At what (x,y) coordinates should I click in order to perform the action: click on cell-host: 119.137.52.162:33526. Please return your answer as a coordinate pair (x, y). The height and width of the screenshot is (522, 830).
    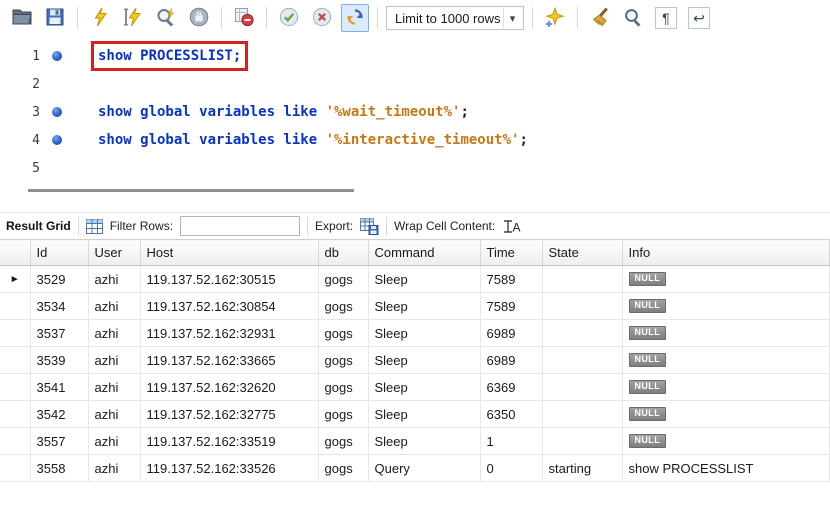
    Looking at the image, I should click on (229, 468).